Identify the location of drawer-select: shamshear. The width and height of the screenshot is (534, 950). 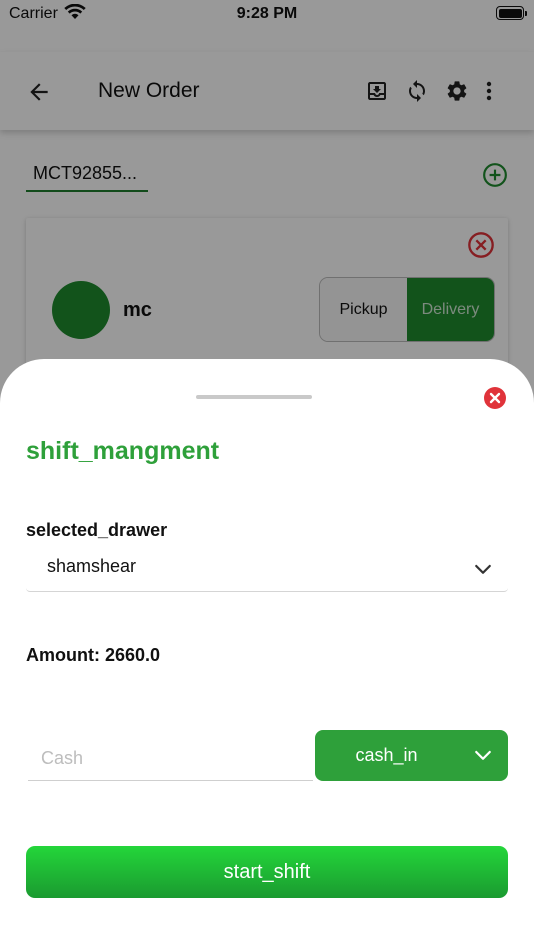
(267, 569).